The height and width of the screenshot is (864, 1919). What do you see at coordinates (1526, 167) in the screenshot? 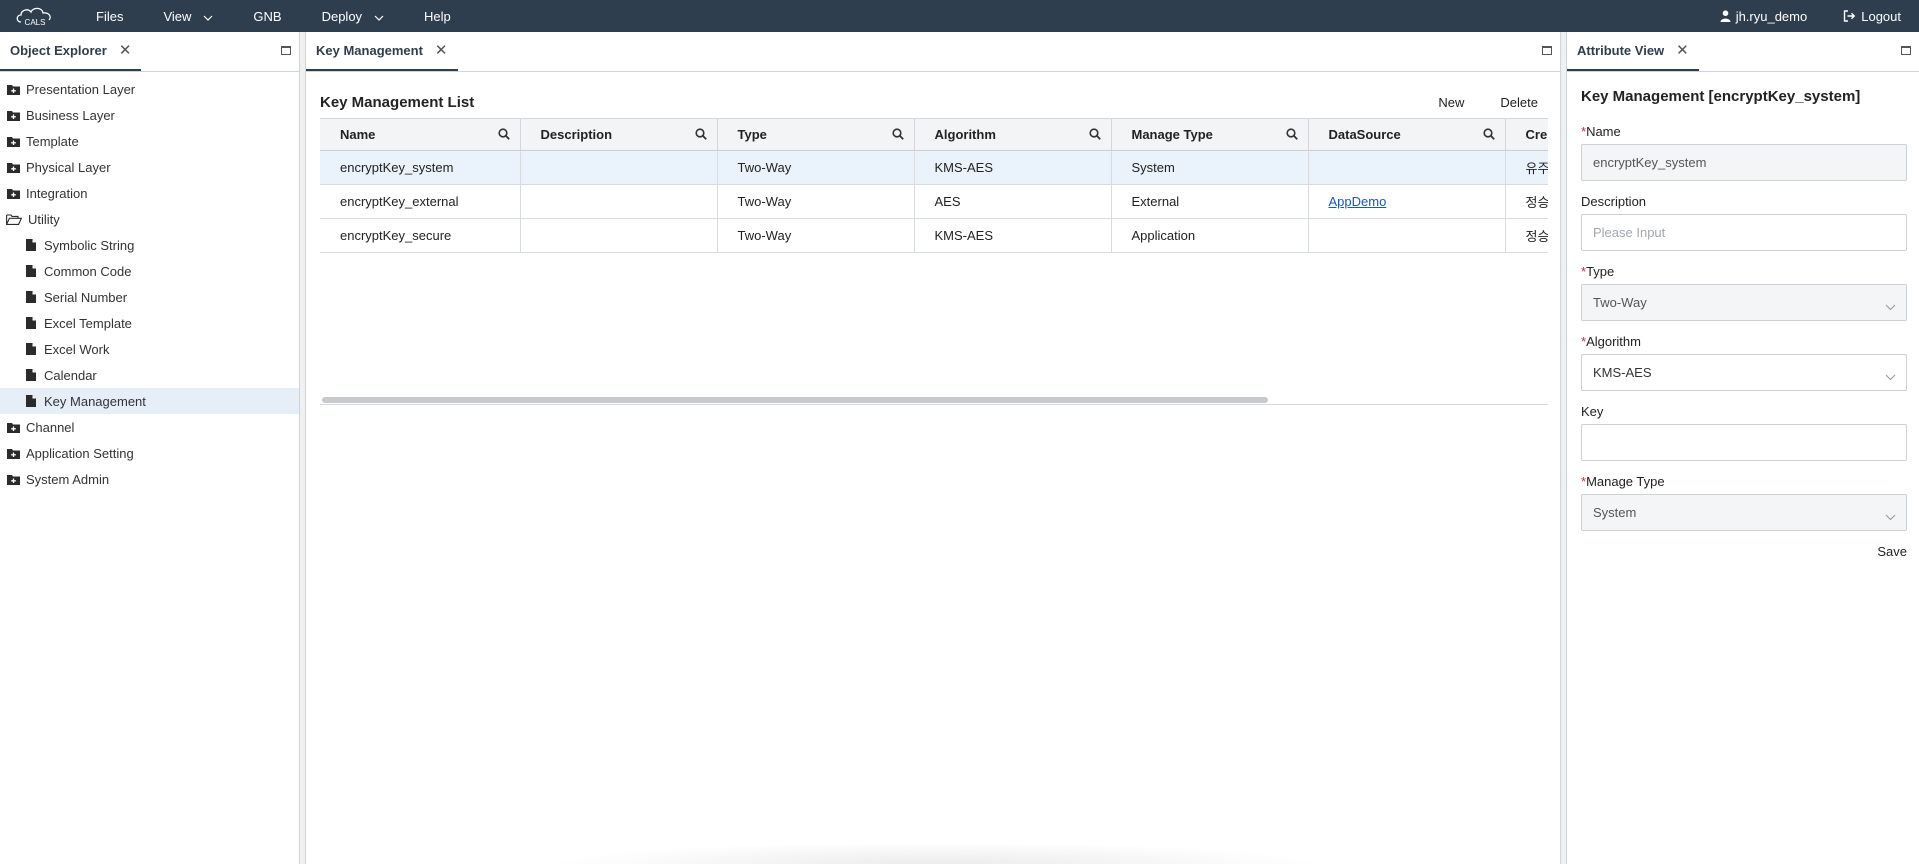
I see `cell-creator: 유주` at bounding box center [1526, 167].